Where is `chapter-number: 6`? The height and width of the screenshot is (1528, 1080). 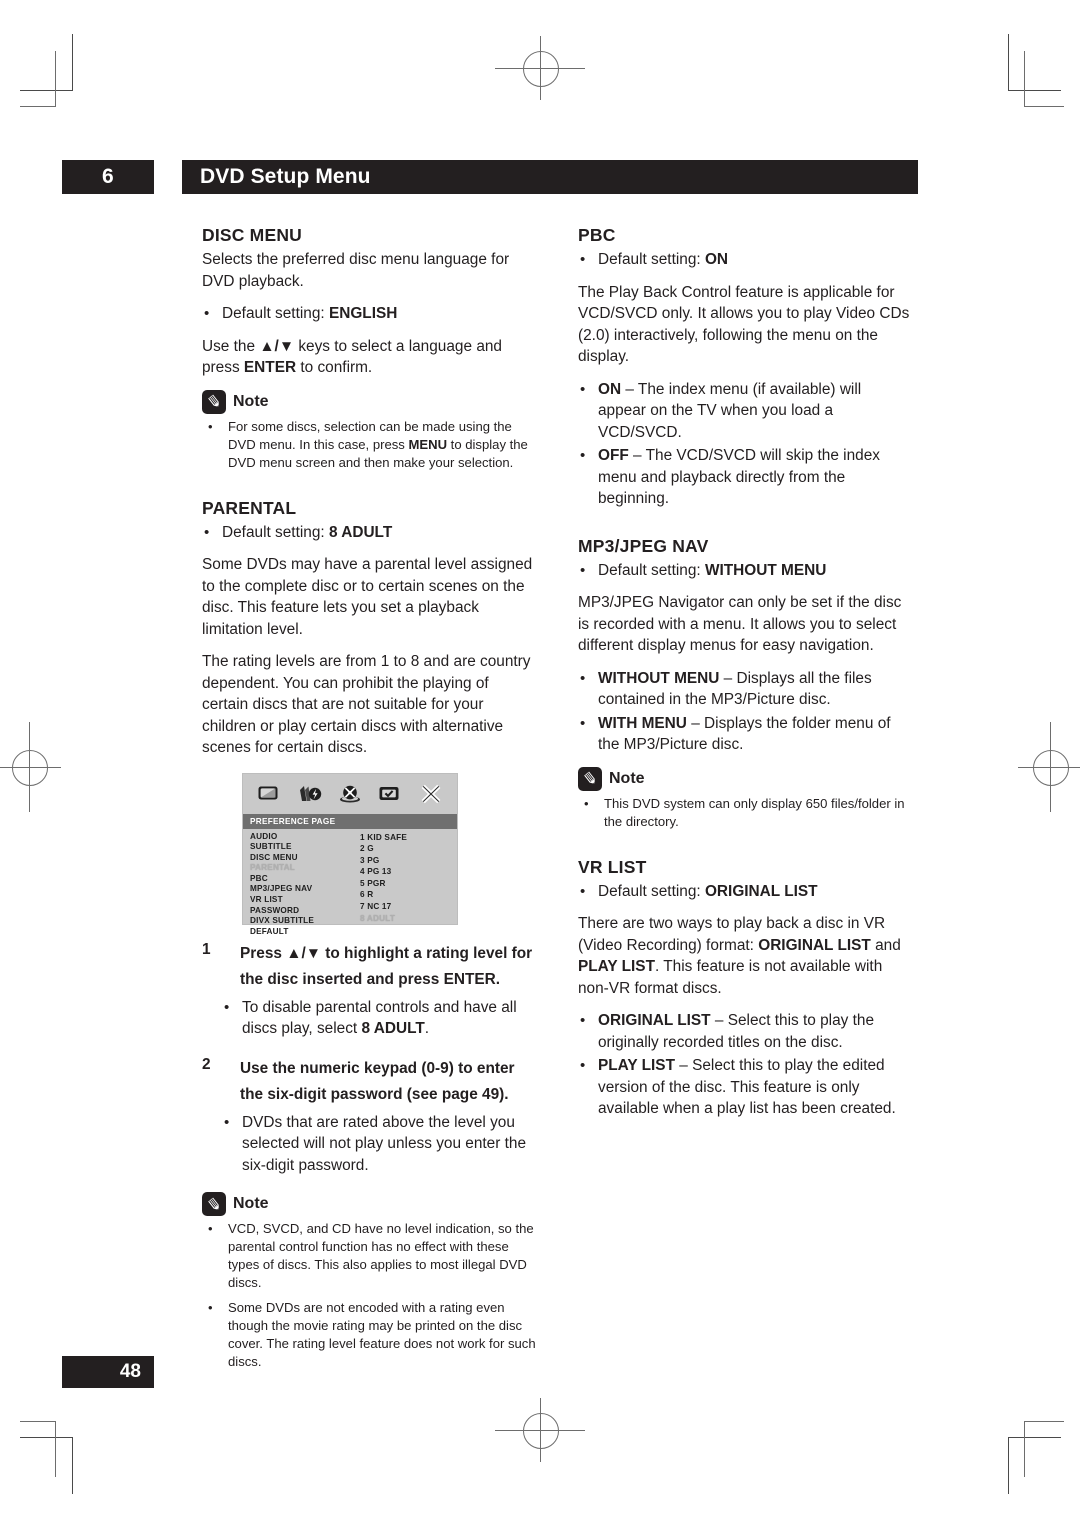
chapter-number: 6 is located at coordinates (108, 177).